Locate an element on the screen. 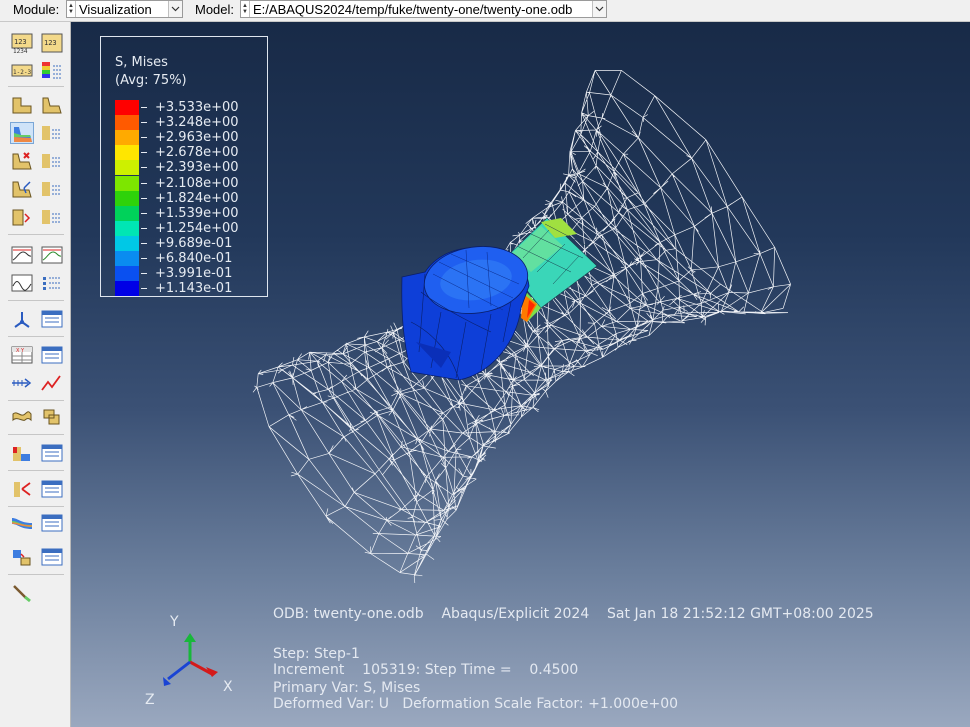  view-cut-manager-icon is located at coordinates (52, 319).